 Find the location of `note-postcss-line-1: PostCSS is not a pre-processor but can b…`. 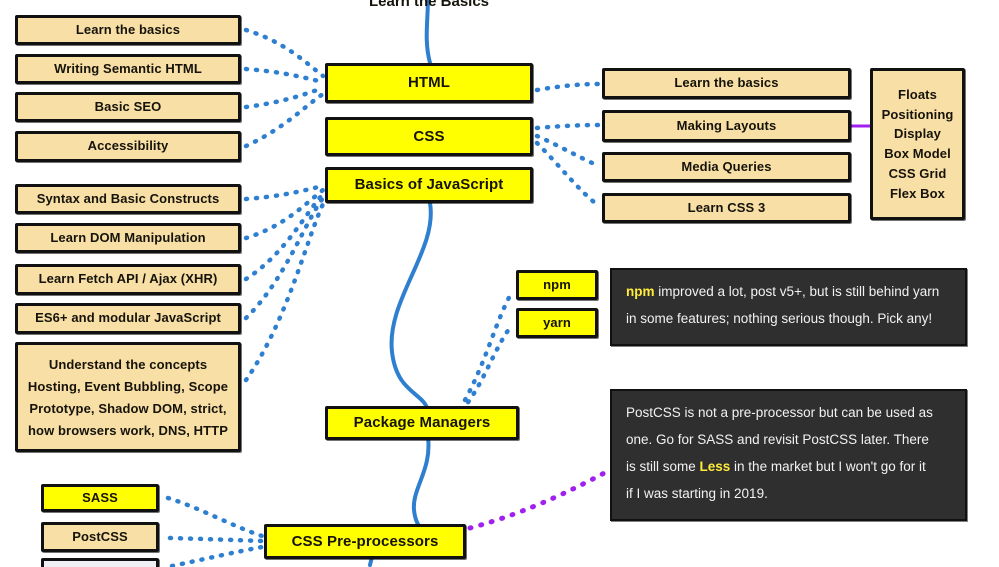

note-postcss-line-1: PostCSS is not a pre-processor but can b… is located at coordinates (779, 412).